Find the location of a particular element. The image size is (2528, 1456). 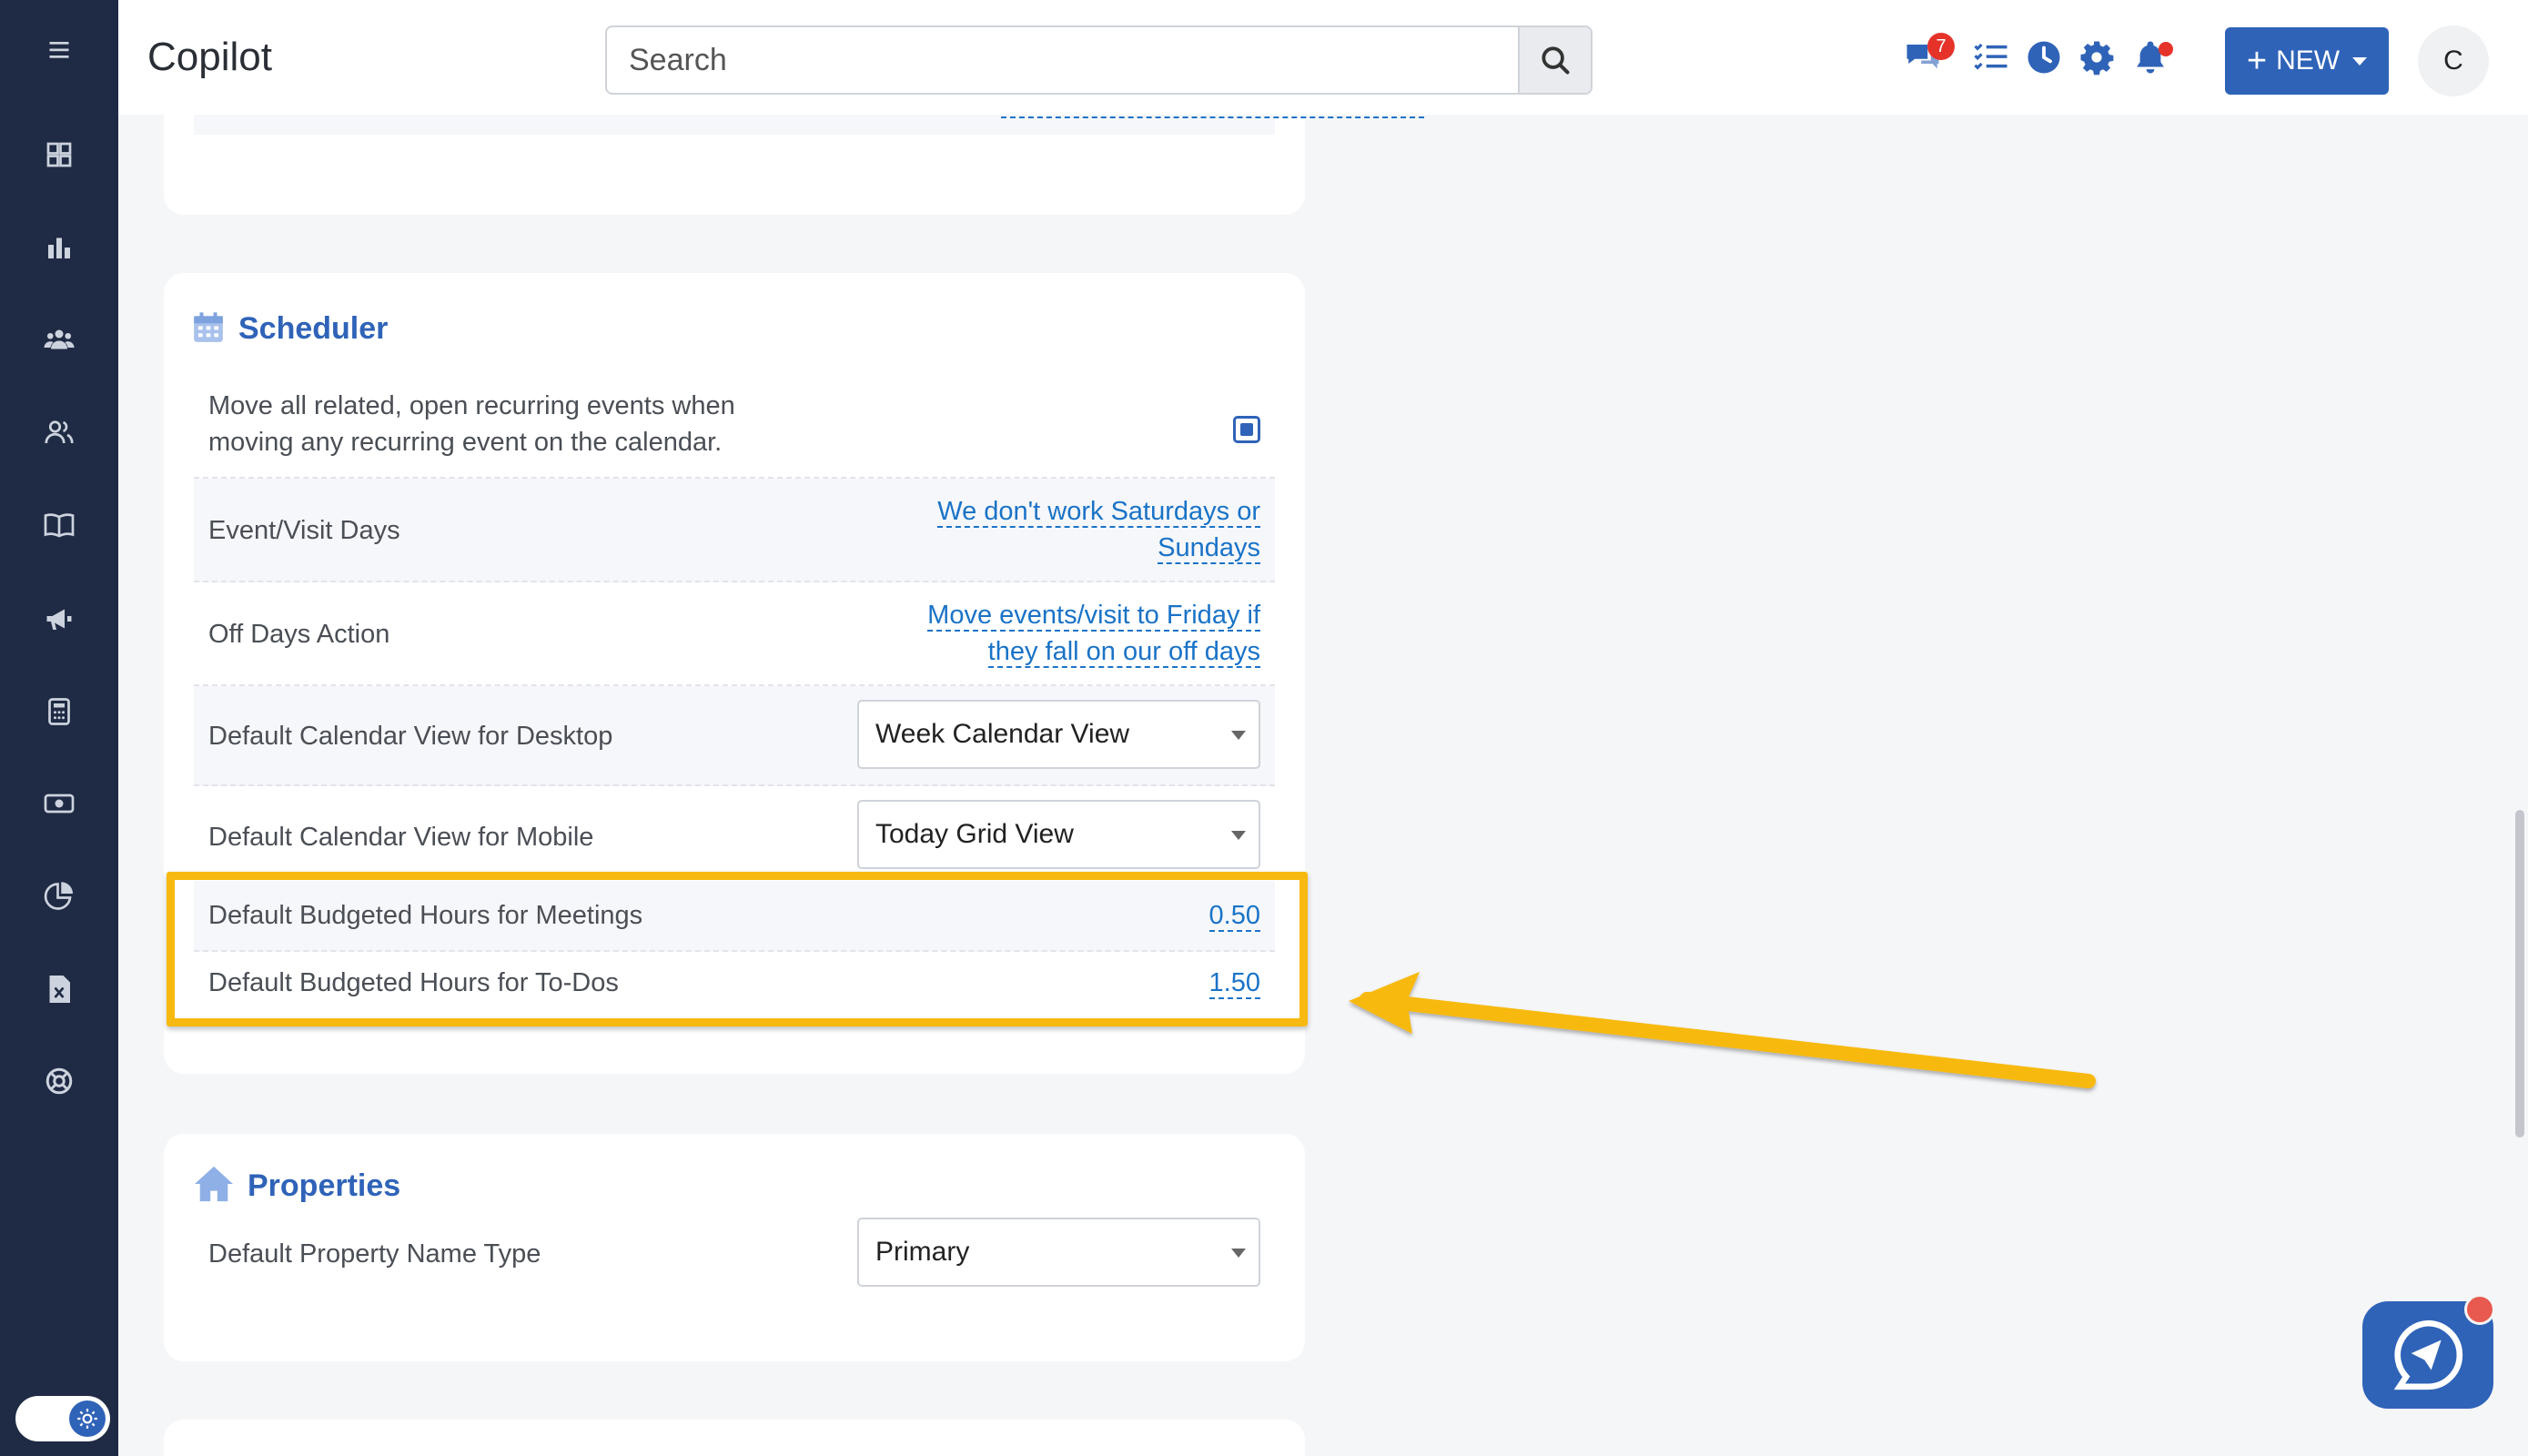

search-input is located at coordinates (1064, 60).